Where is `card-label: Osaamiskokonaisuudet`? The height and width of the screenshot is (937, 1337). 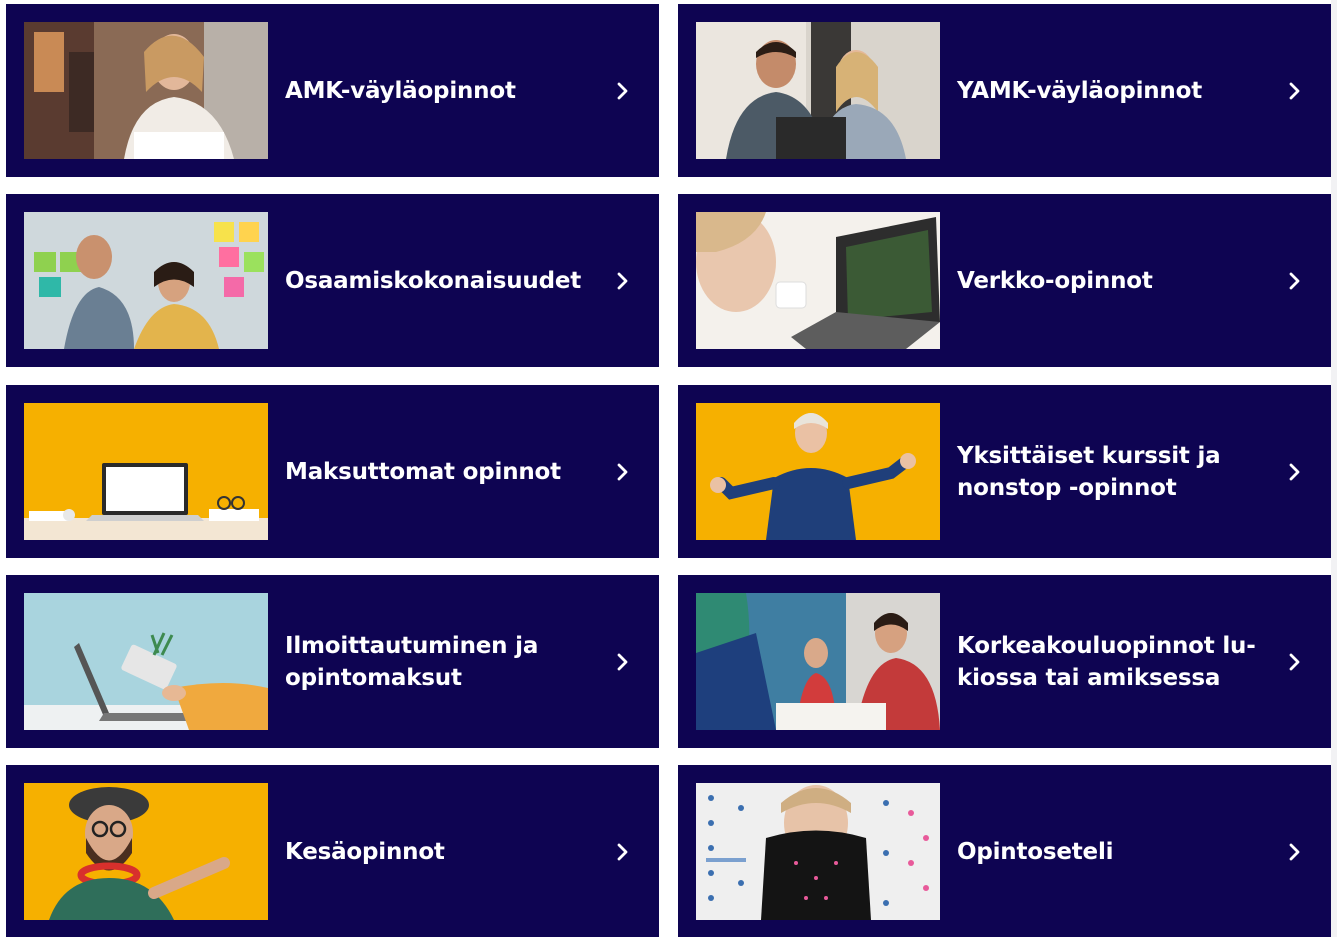 card-label: Osaamiskokonaisuudet is located at coordinates (433, 280).